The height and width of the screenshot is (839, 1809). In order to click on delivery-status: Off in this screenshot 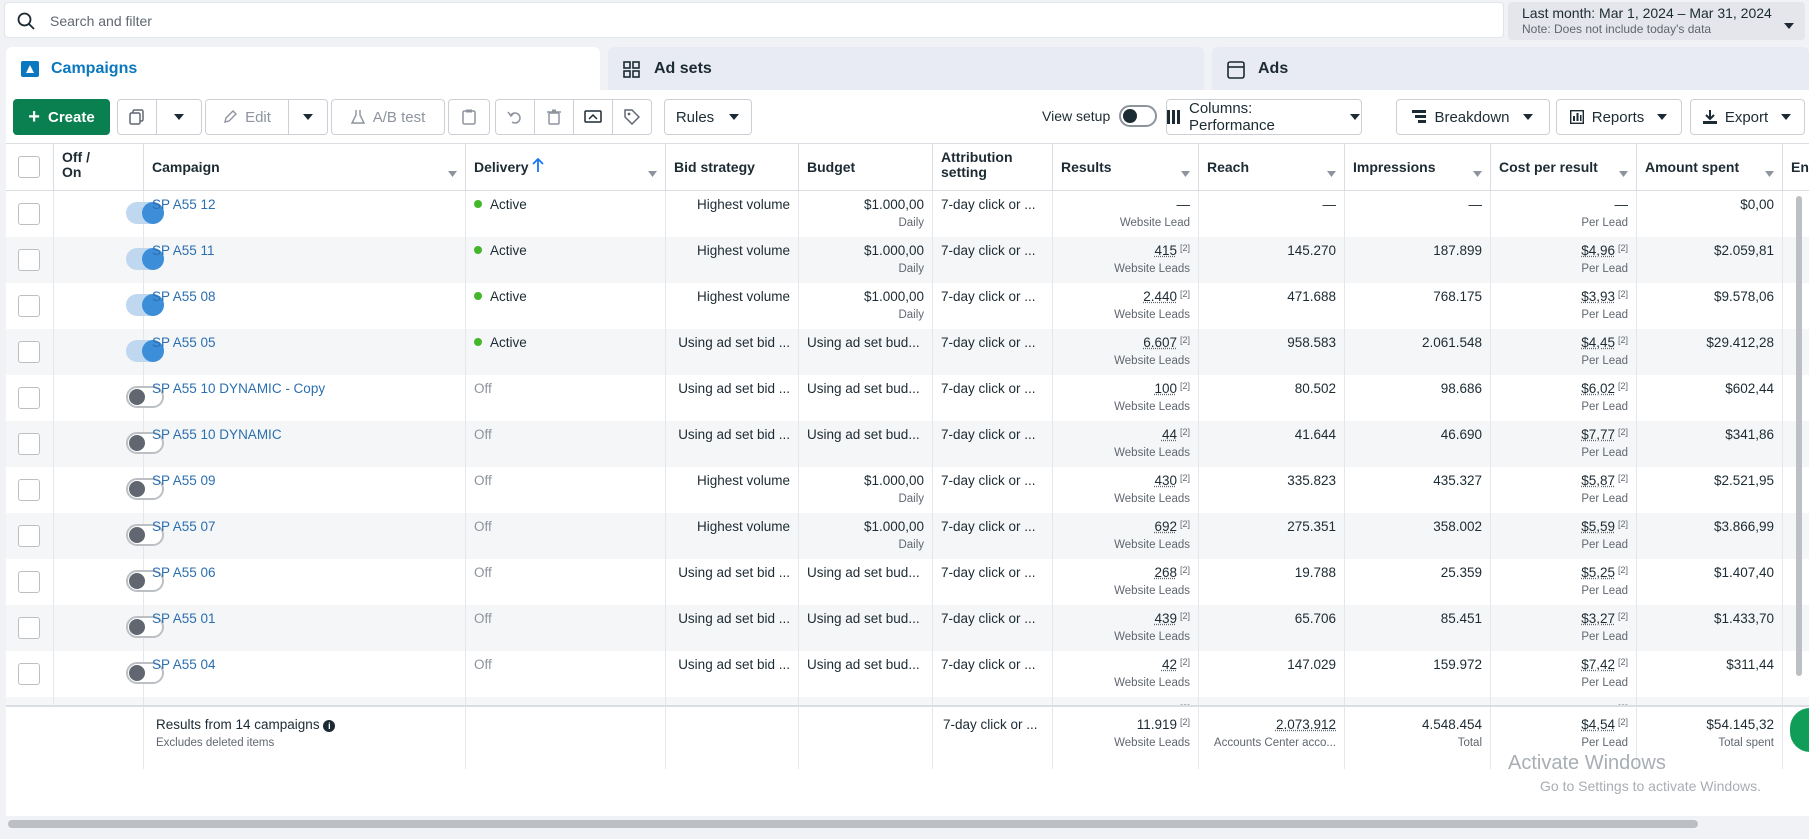, I will do `click(483, 618)`.